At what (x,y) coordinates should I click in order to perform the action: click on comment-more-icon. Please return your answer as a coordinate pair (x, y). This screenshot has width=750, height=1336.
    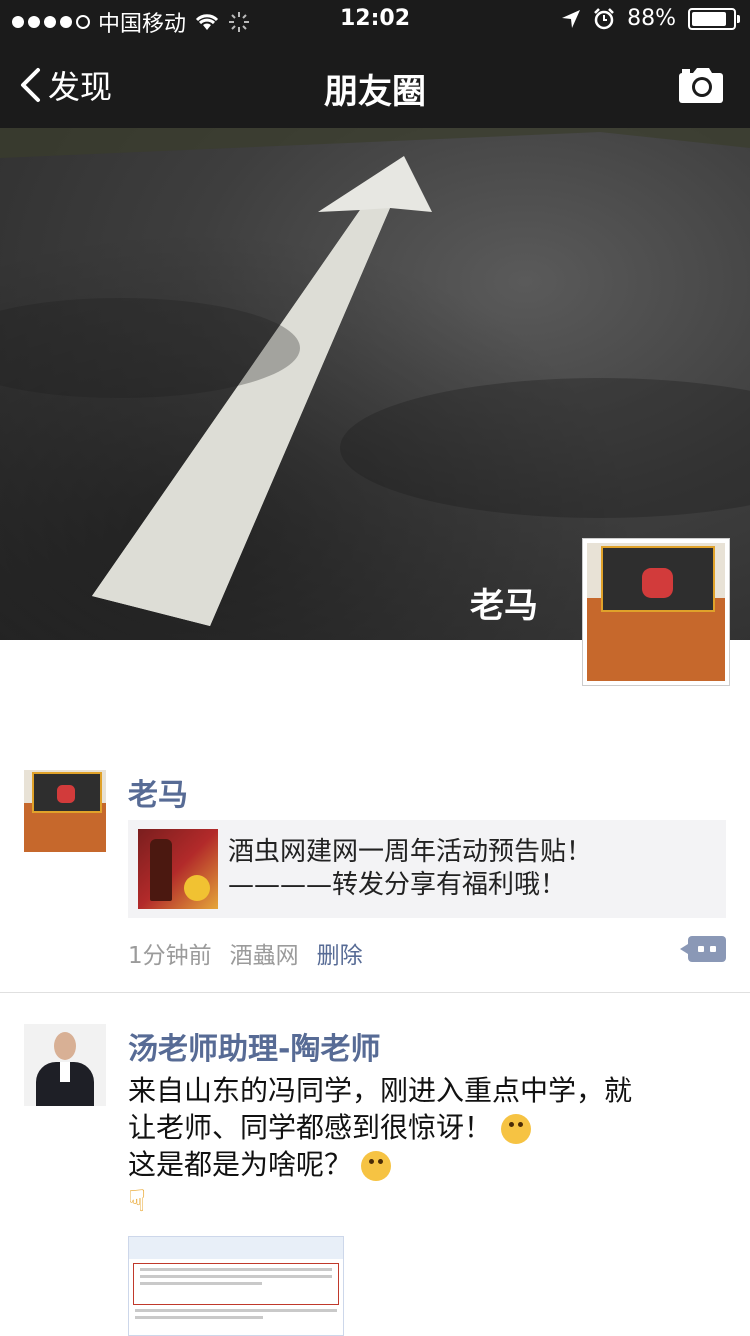
    Looking at the image, I should click on (703, 949).